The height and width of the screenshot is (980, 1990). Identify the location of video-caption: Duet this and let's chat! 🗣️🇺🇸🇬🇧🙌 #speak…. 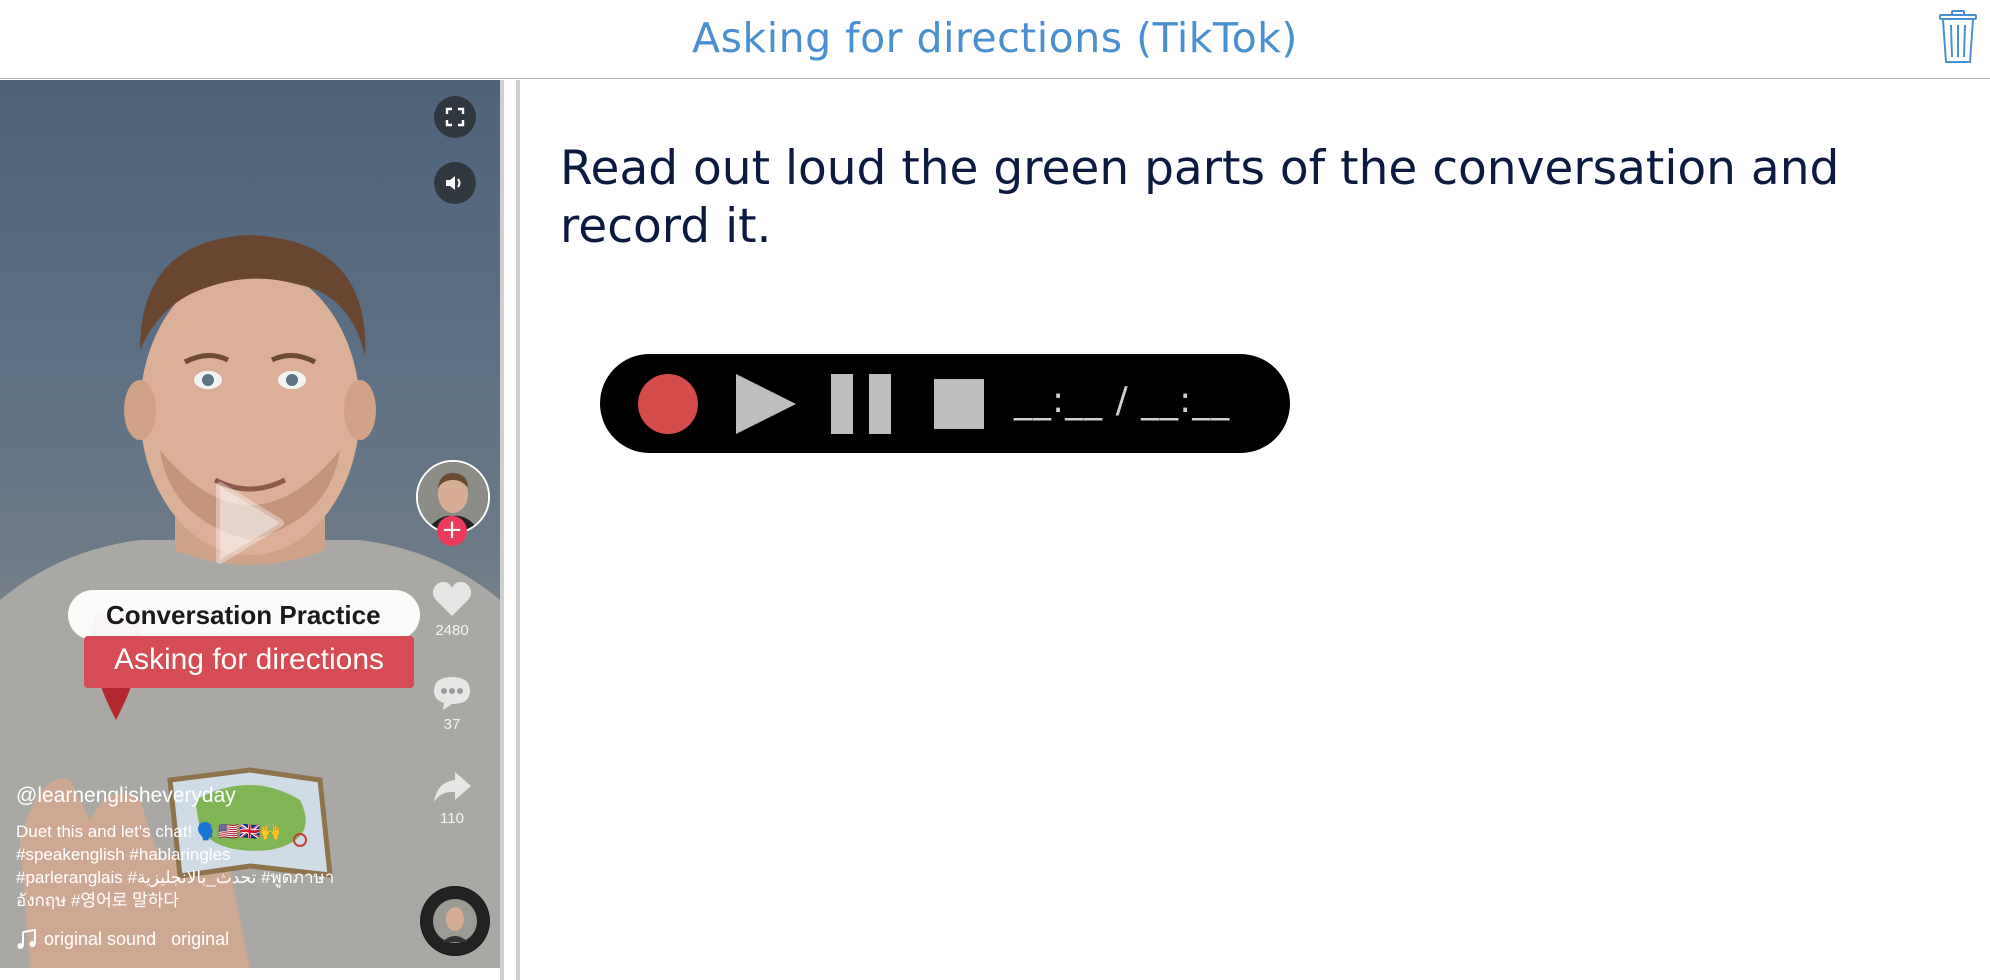
(188, 866).